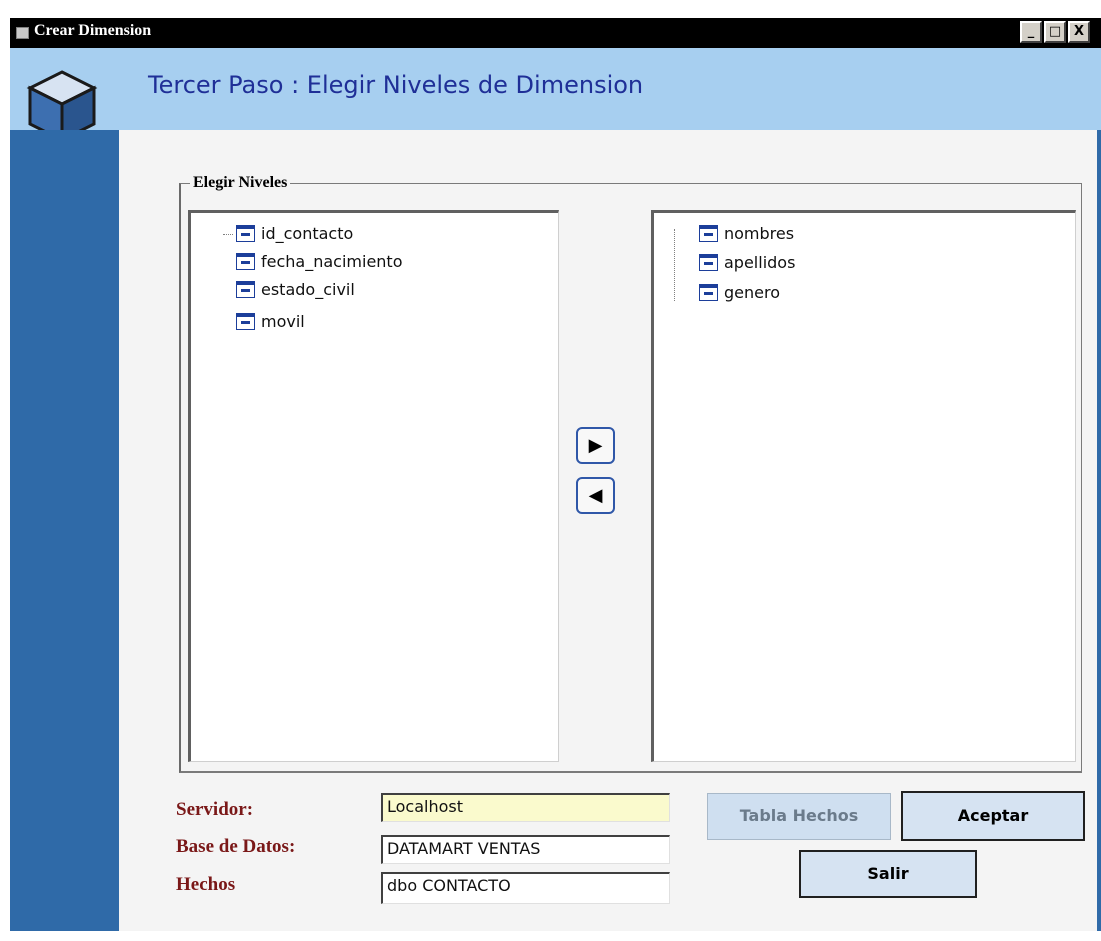 Image resolution: width=1101 pixels, height=941 pixels. What do you see at coordinates (240, 183) in the screenshot?
I see `groupbox-legend: Elegir Niveles` at bounding box center [240, 183].